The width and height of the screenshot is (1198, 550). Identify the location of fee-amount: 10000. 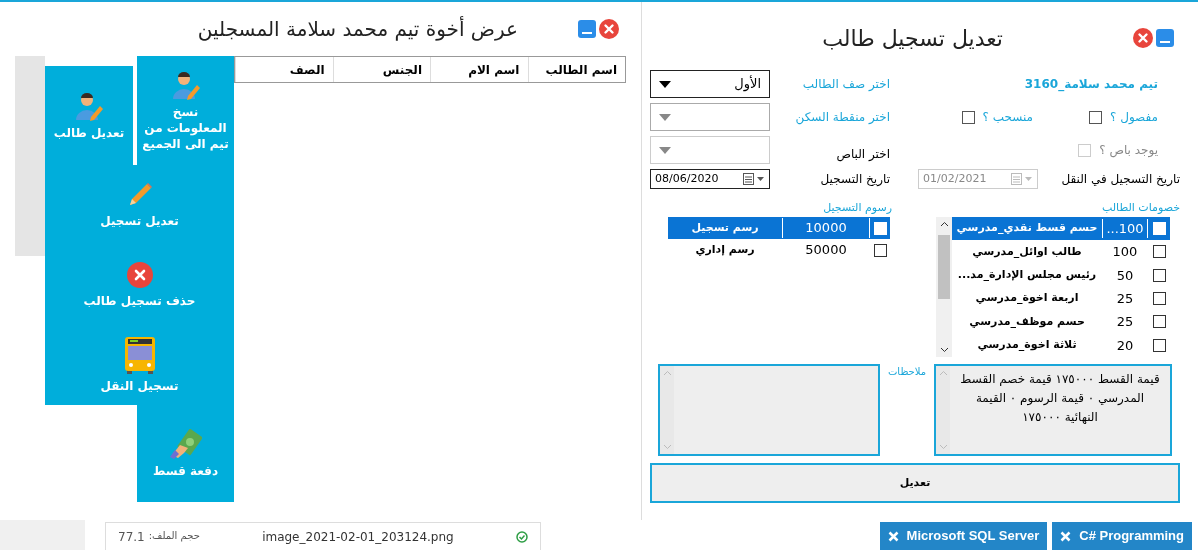
(826, 228).